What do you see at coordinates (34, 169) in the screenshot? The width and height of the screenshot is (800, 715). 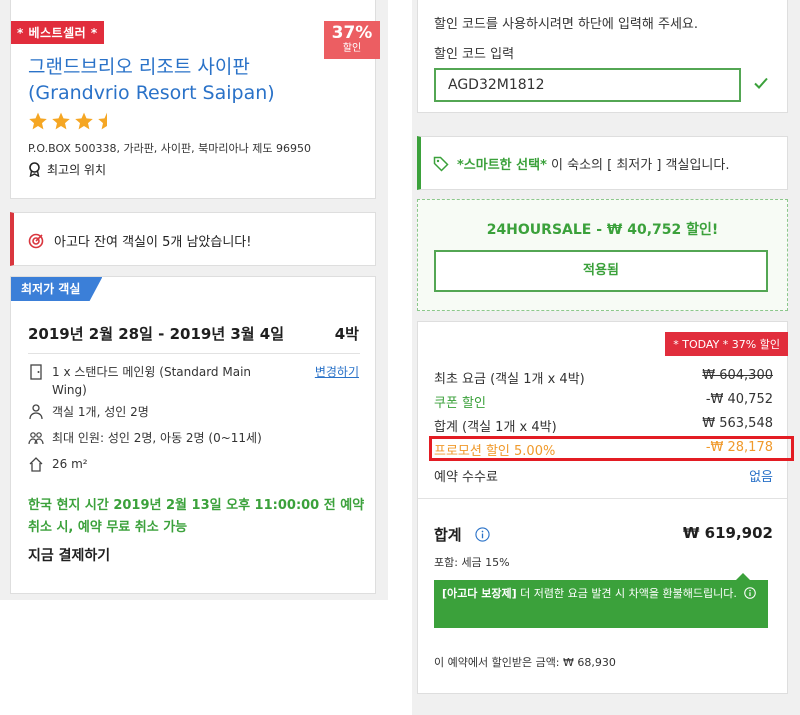 I see `award-ribbon-icon` at bounding box center [34, 169].